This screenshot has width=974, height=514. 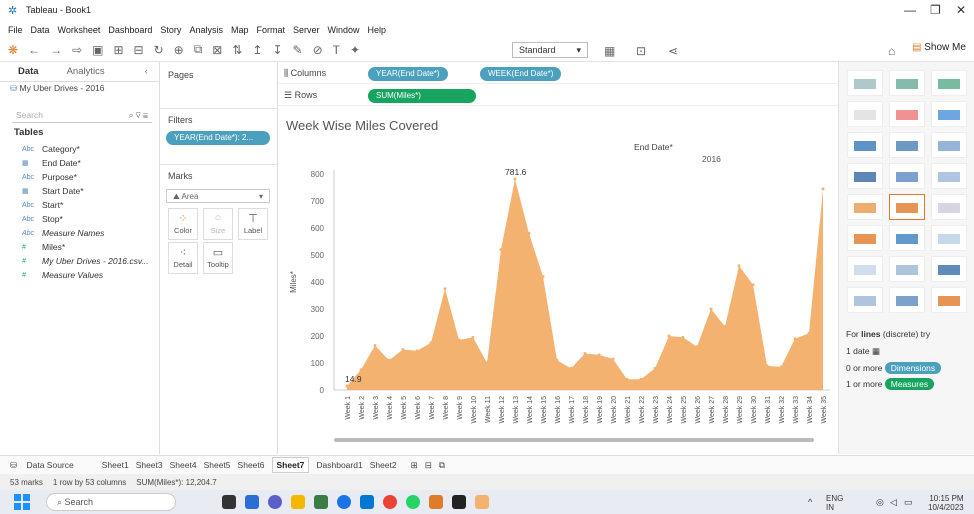 I want to click on rows-pill-miles: SUM(Miles*), so click(x=422, y=96).